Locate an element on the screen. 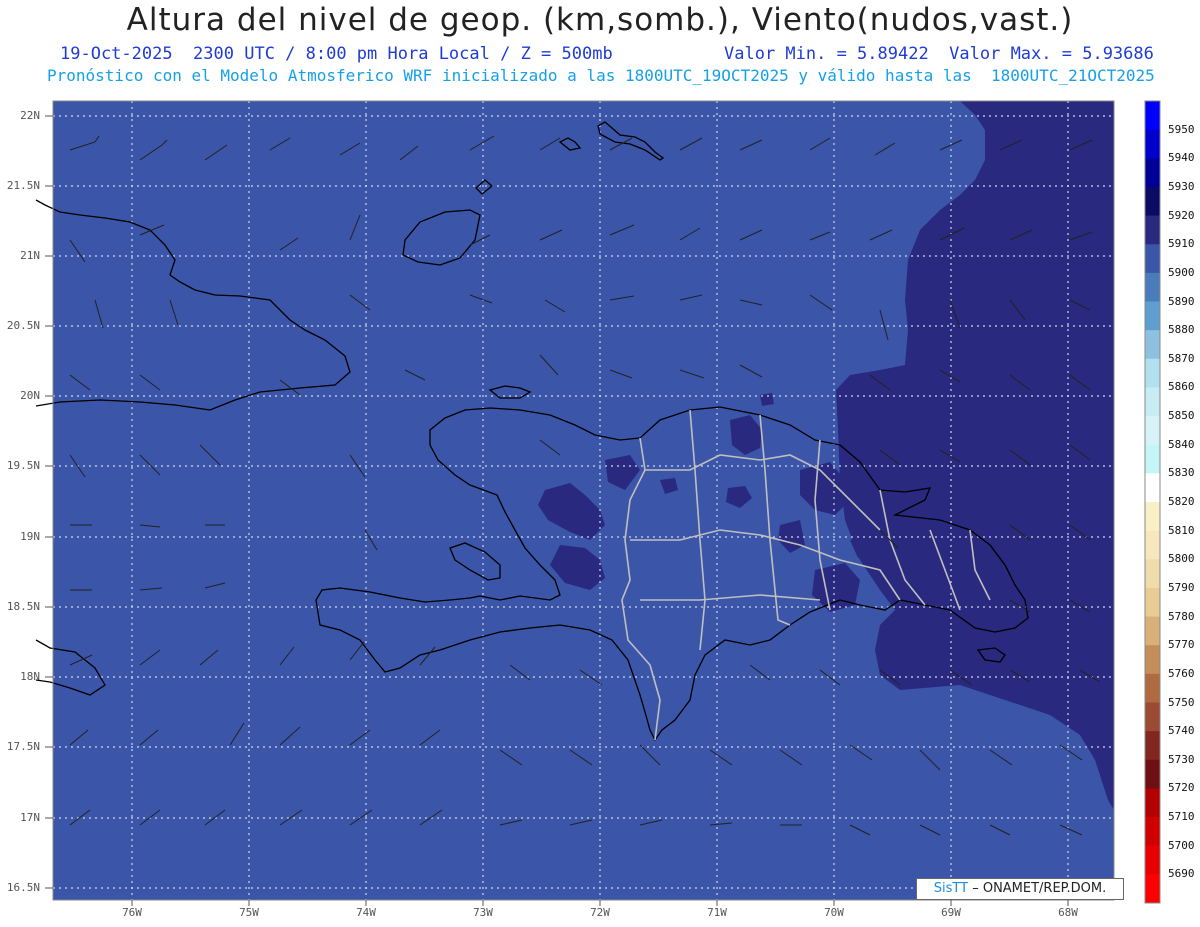 Image resolution: width=1200 pixels, height=927 pixels. credit-brand: SisTT is located at coordinates (951, 888).